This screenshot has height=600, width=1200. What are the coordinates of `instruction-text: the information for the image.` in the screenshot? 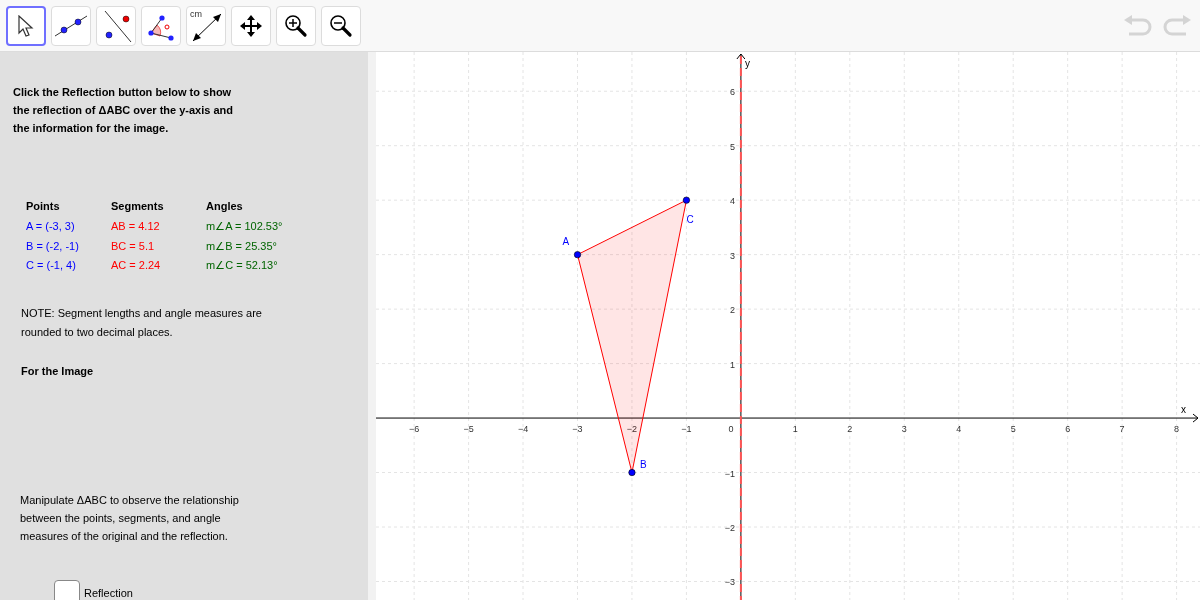 It's located at (91, 128).